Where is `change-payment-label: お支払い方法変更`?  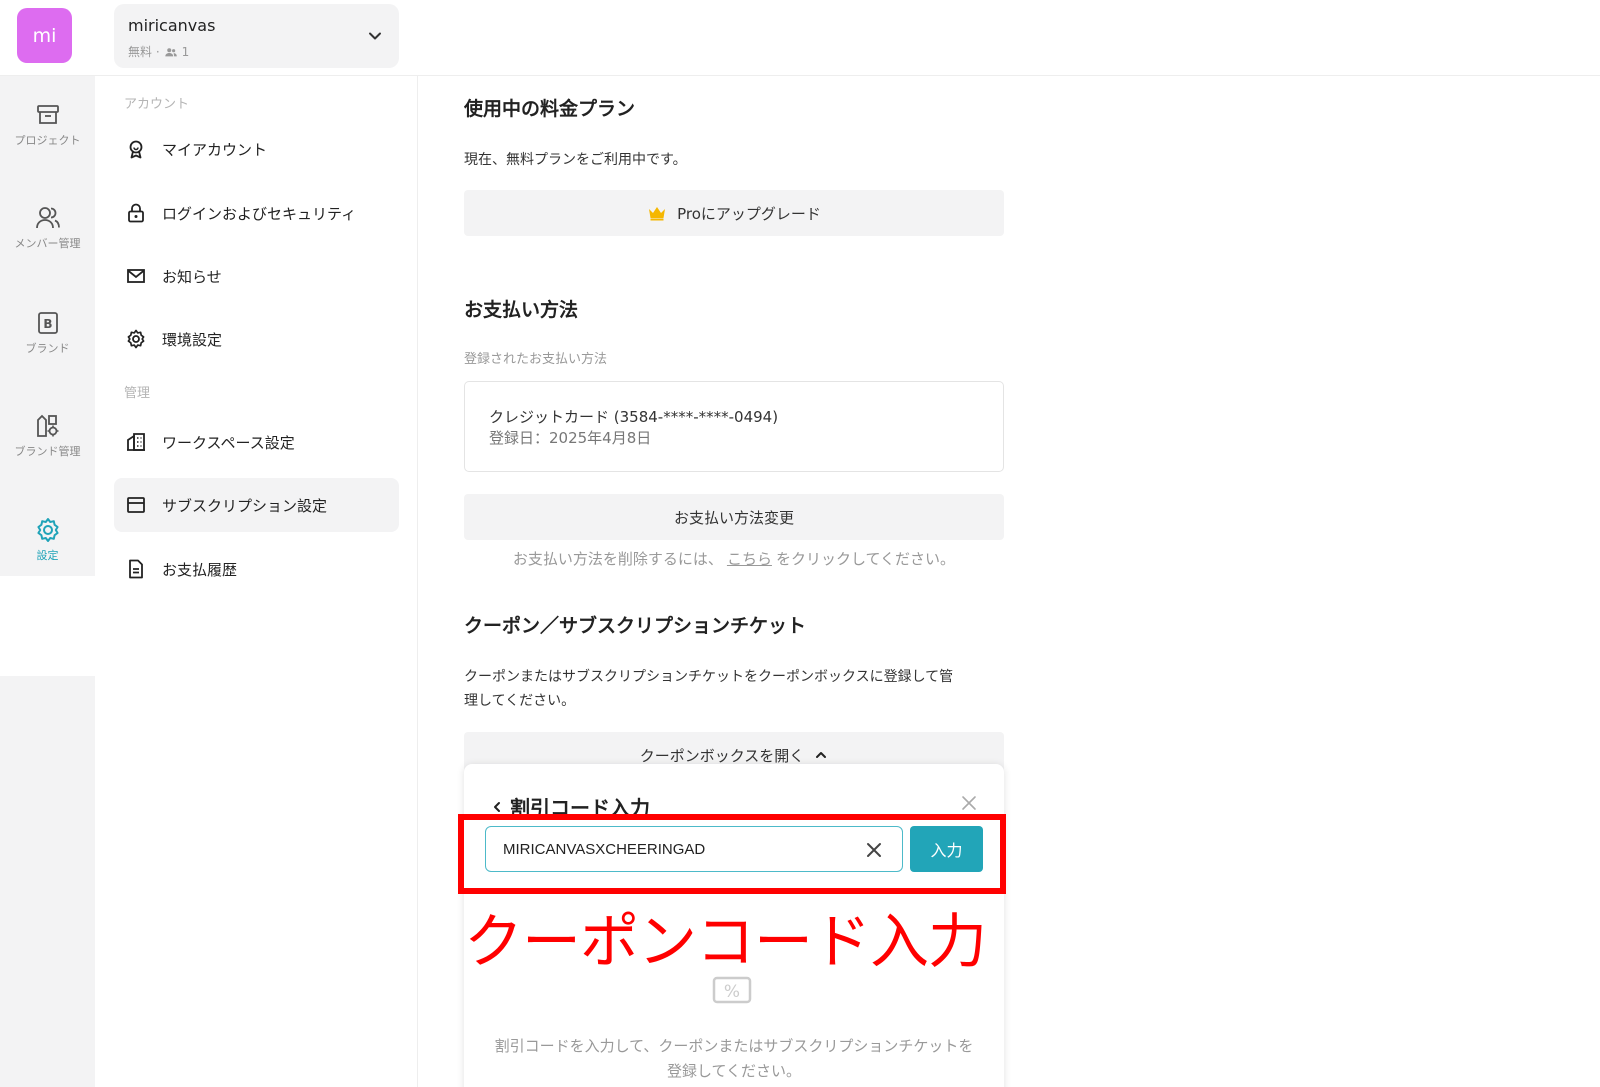 change-payment-label: お支払い方法変更 is located at coordinates (733, 517).